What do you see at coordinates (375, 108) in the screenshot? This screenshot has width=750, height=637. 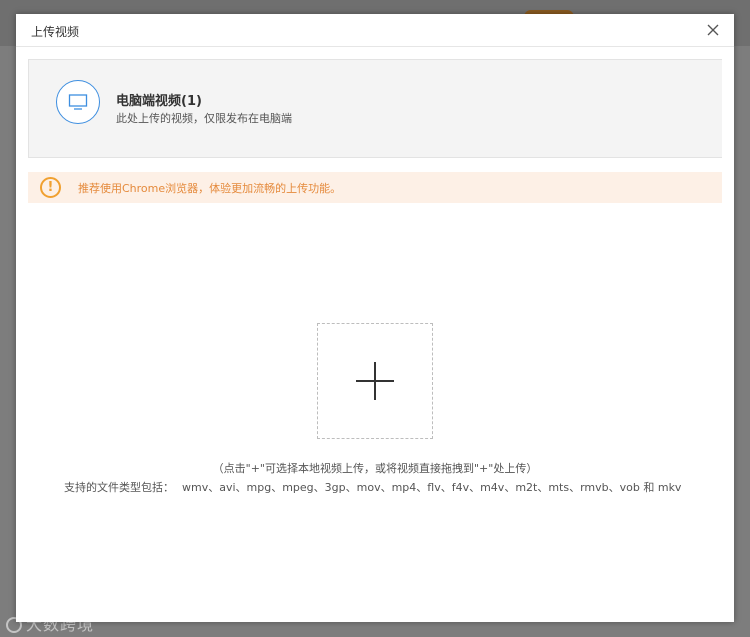 I see `source-option-desktop: 电脑端视频(1) 此处上传的视频，仅限发布在电脑端` at bounding box center [375, 108].